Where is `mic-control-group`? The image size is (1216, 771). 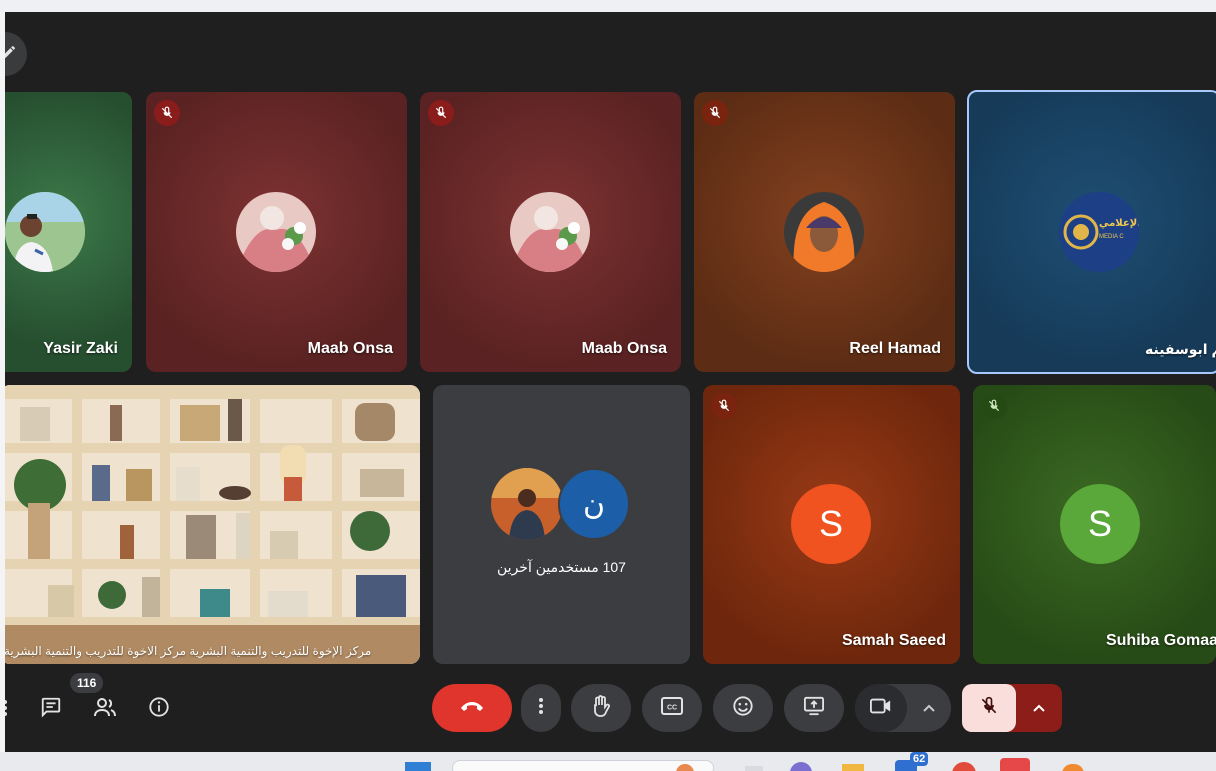 mic-control-group is located at coordinates (1012, 708).